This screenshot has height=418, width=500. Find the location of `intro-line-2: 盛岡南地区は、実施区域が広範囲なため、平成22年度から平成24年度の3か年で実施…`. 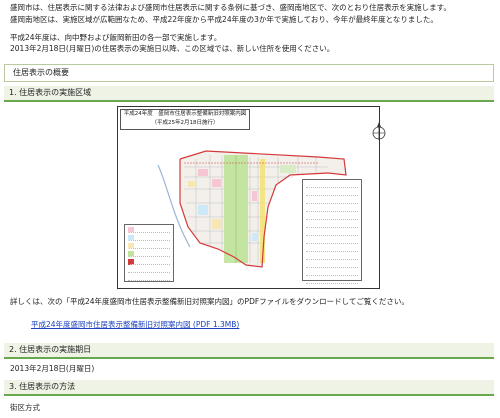

intro-line-2: 盛岡南地区は、実施区域が広範囲なため、平成22年度から平成24年度の3か年で実施… is located at coordinates (224, 19).